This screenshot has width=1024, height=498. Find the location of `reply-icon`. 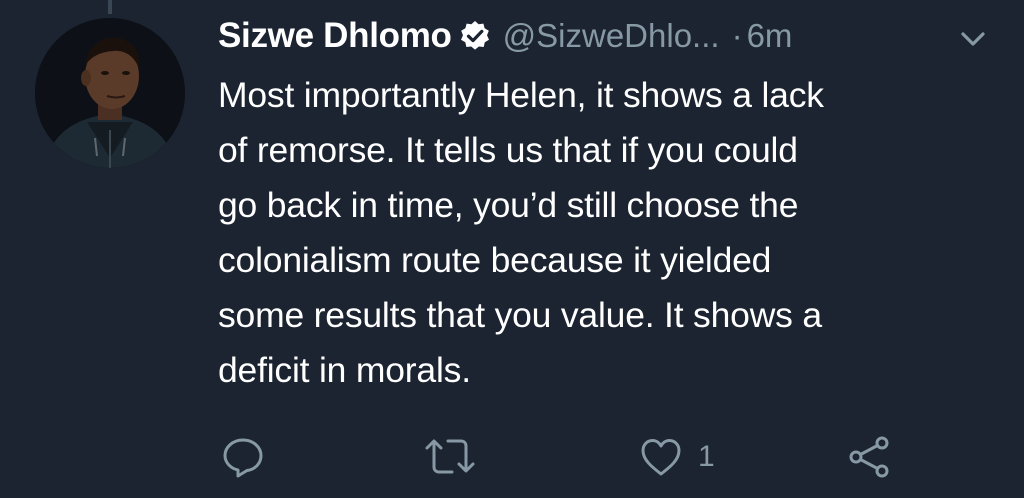

reply-icon is located at coordinates (243, 458).